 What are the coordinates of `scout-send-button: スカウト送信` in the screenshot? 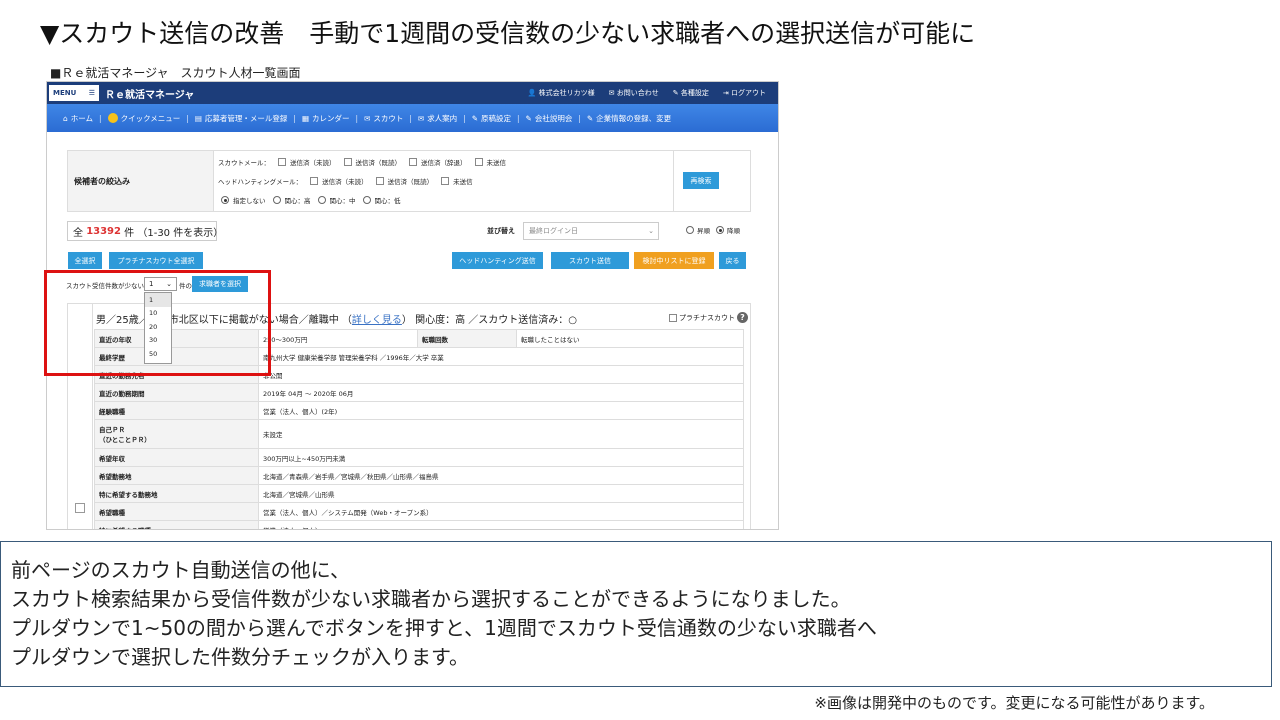 It's located at (590, 260).